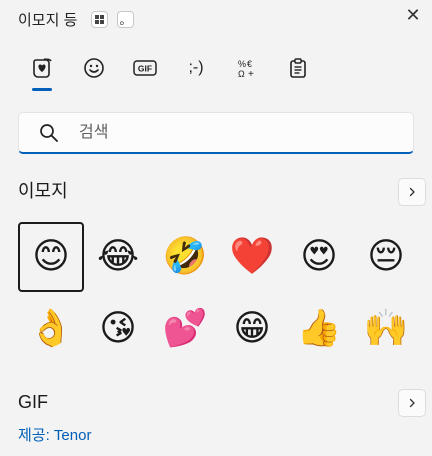 The height and width of the screenshot is (456, 432). I want to click on emoji-tears-of-joy: 😂, so click(118, 257).